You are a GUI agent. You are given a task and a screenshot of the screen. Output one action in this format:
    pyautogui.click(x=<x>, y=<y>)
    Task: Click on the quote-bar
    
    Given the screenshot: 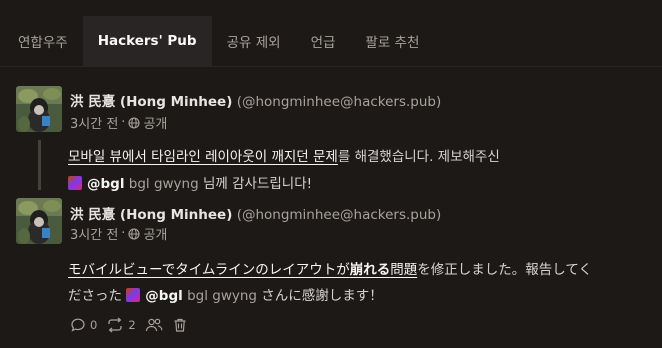 What is the action you would take?
    pyautogui.click(x=39, y=165)
    